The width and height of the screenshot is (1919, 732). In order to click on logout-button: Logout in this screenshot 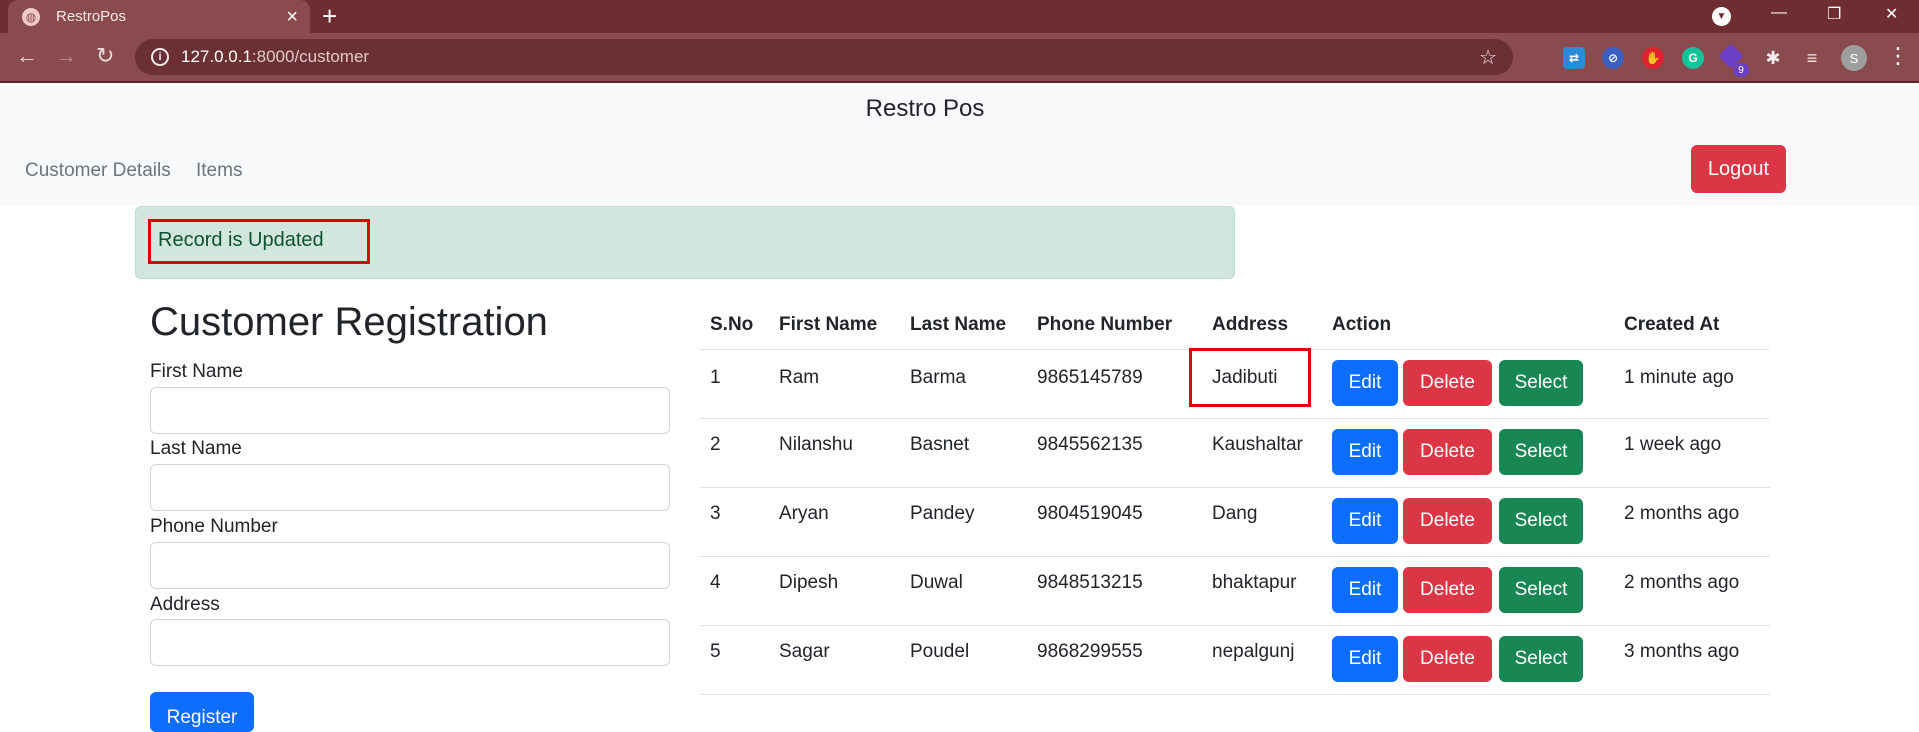, I will do `click(1738, 169)`.